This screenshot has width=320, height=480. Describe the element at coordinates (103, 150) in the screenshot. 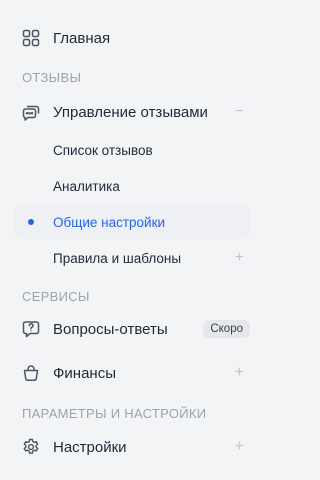

I see `subitem-review-list-label: Список отзывов` at that location.